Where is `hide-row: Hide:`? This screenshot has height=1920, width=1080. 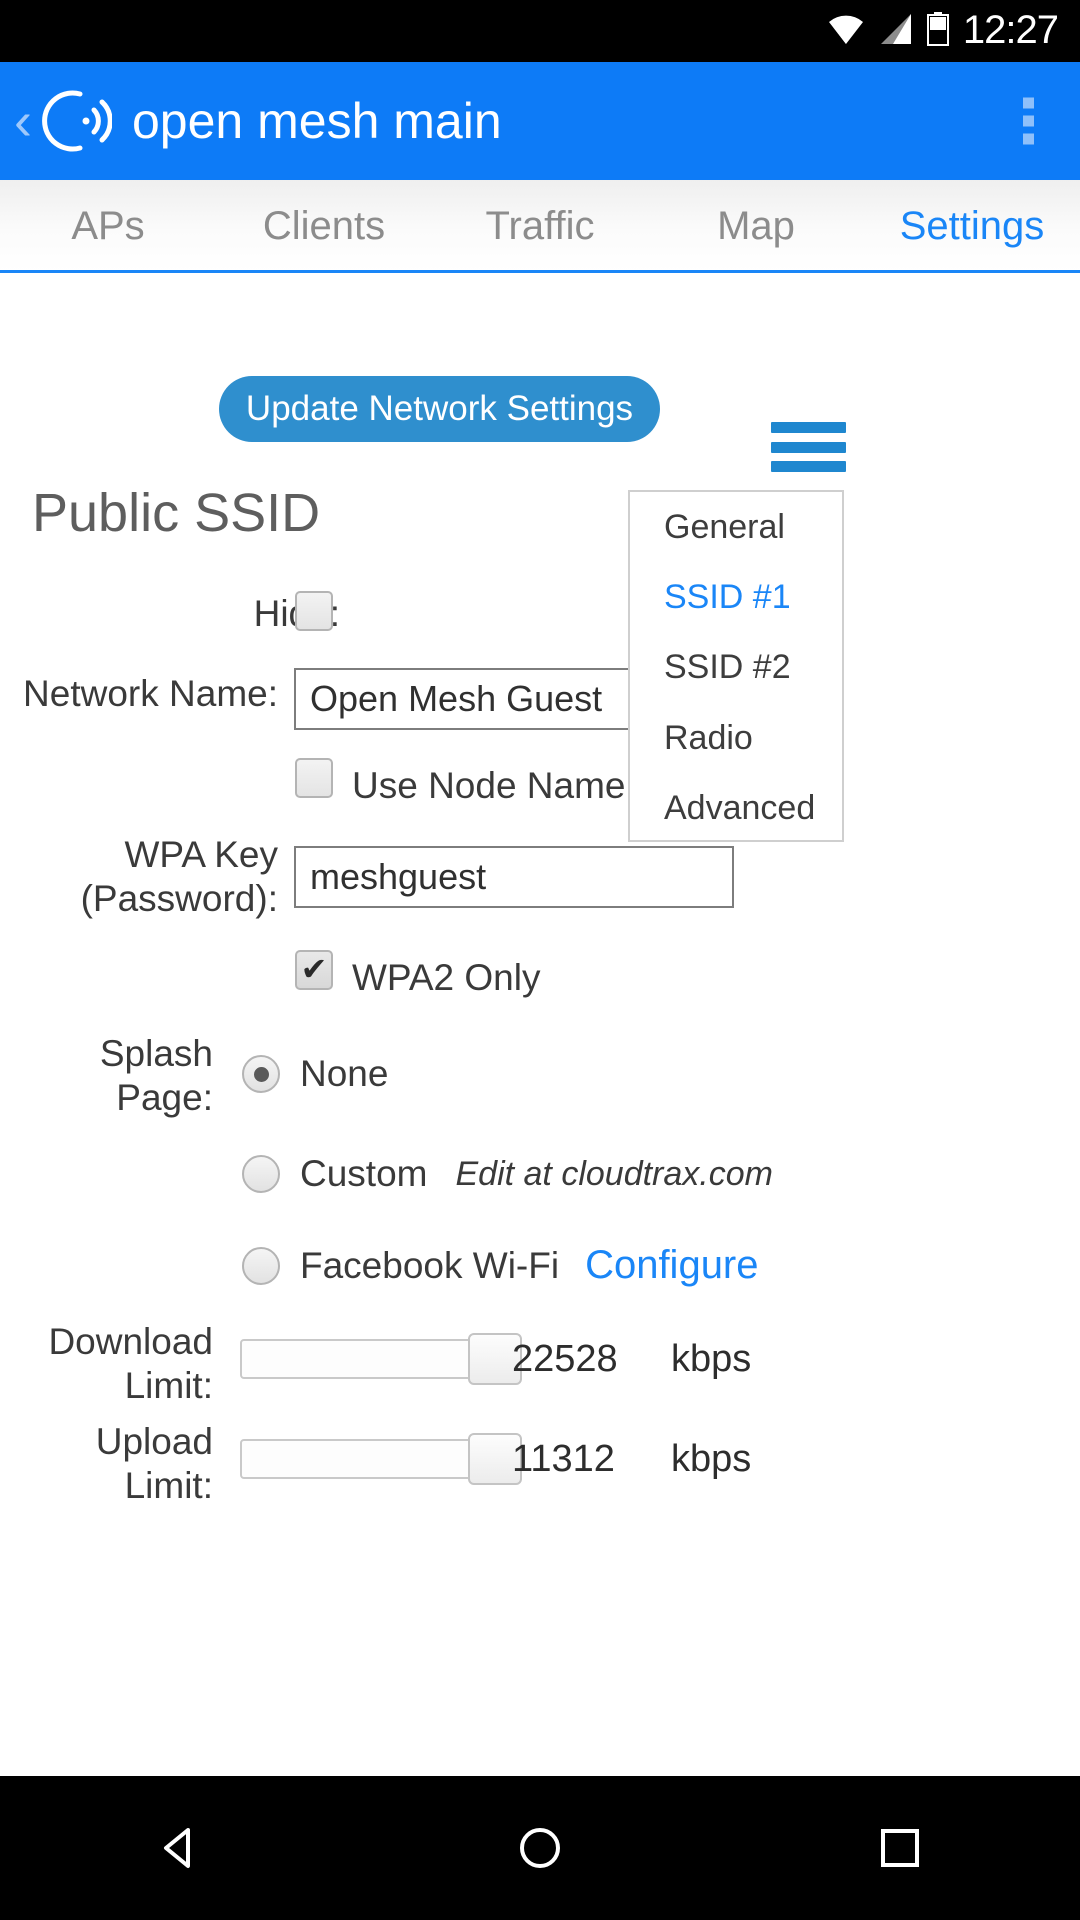 hide-row: Hide: is located at coordinates (170, 614).